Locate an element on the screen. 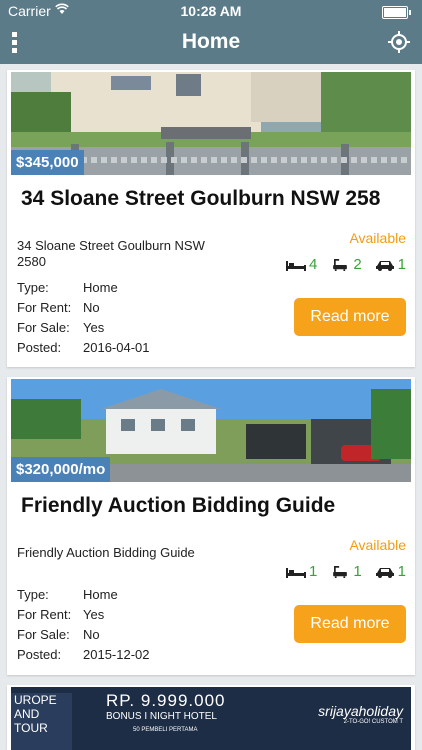 This screenshot has width=422, height=750. listing-address: 34 Sloane Street Goulburn NSW 2580 is located at coordinates (111, 253).